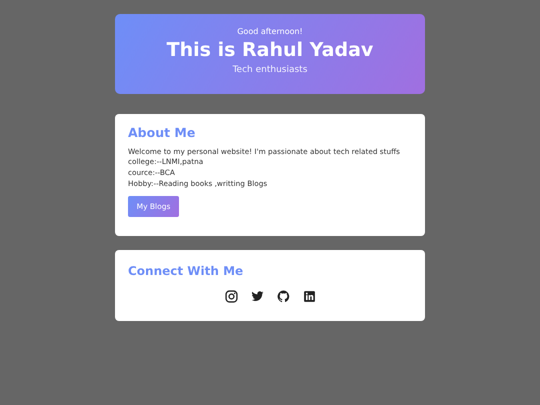 The image size is (540, 405). Describe the element at coordinates (186, 271) in the screenshot. I see `section-heading: Connect With Me` at that location.